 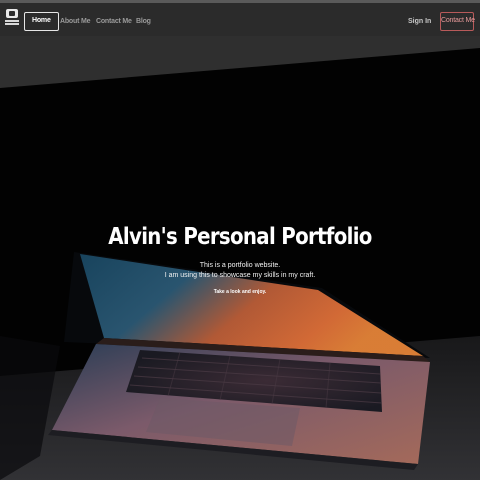 What do you see at coordinates (419, 21) in the screenshot?
I see `sign-in-link: Sign In` at bounding box center [419, 21].